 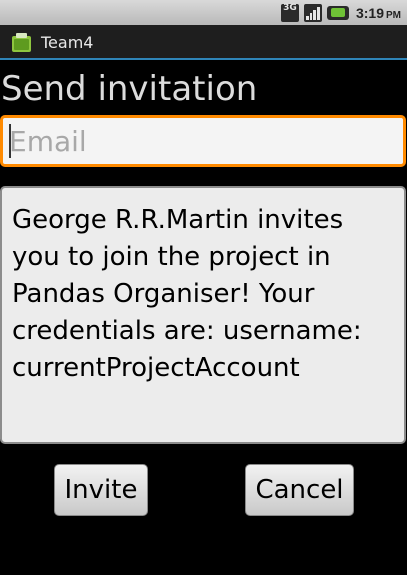 I want to click on status-clock: 3:19, so click(x=369, y=12).